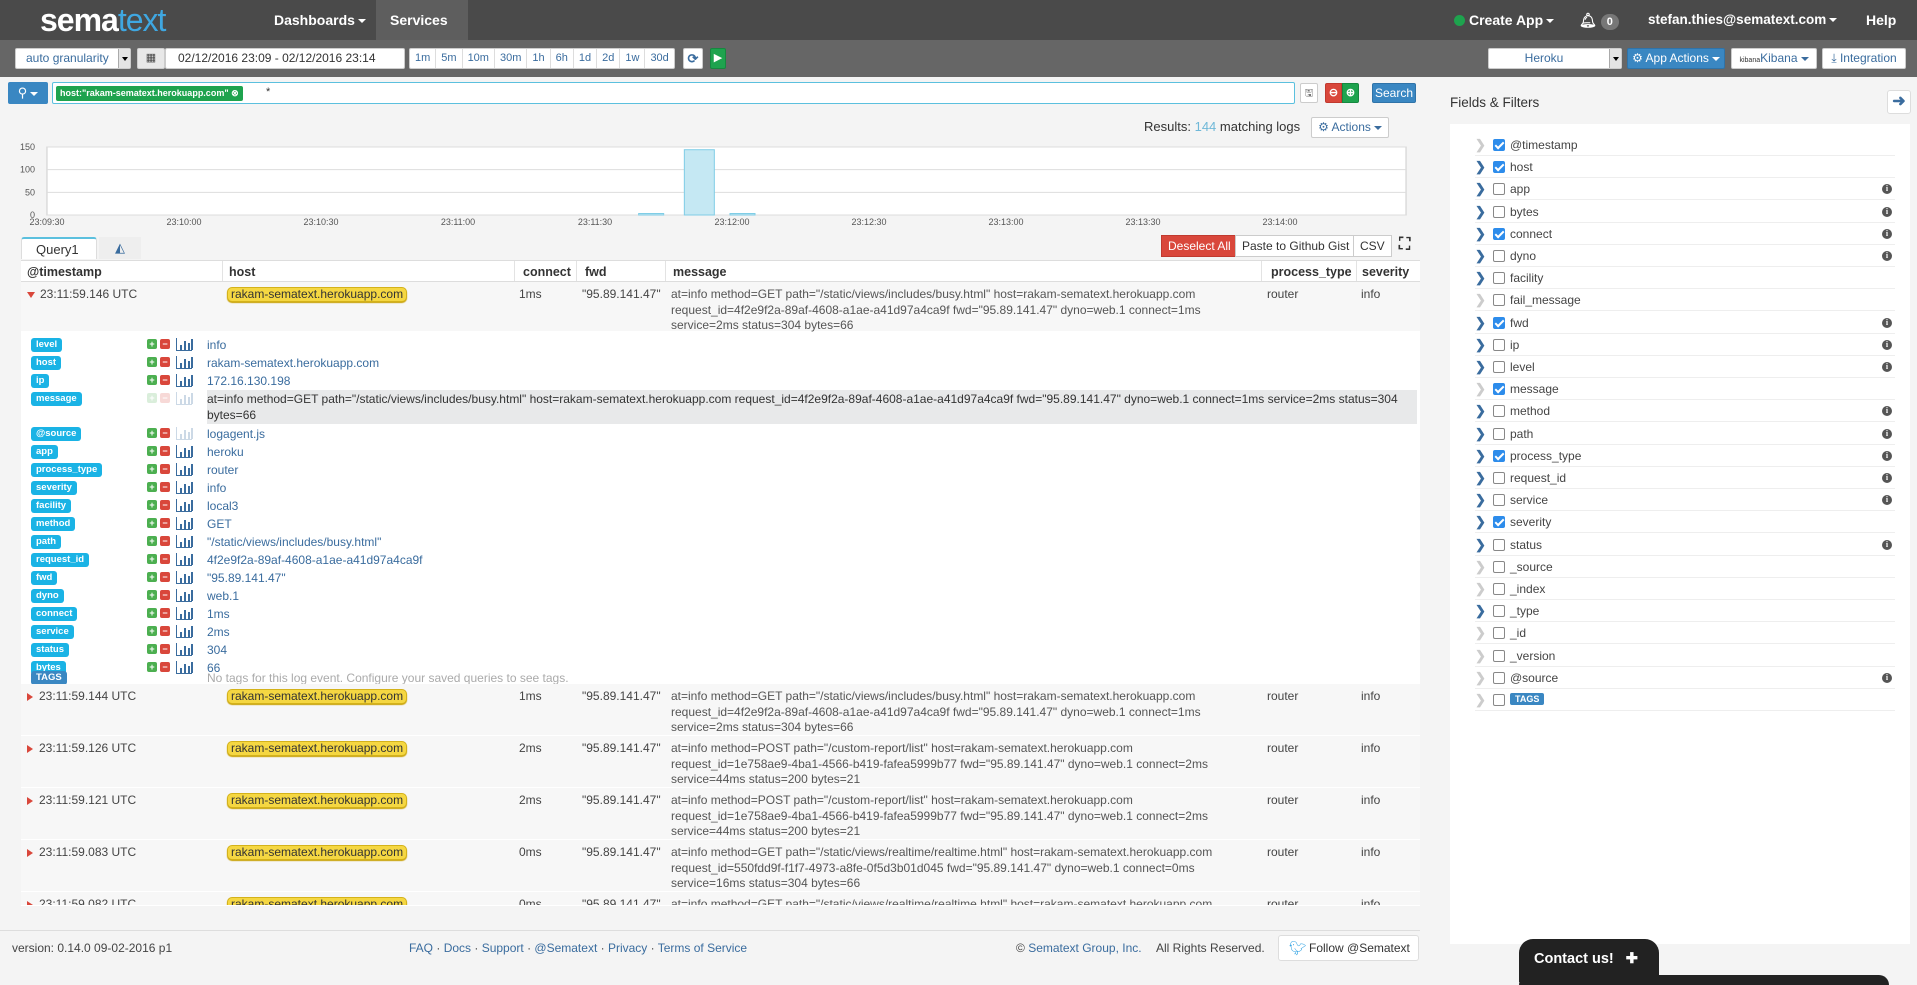 The width and height of the screenshot is (1917, 985). What do you see at coordinates (31, 294) in the screenshot?
I see `collapse-icon` at bounding box center [31, 294].